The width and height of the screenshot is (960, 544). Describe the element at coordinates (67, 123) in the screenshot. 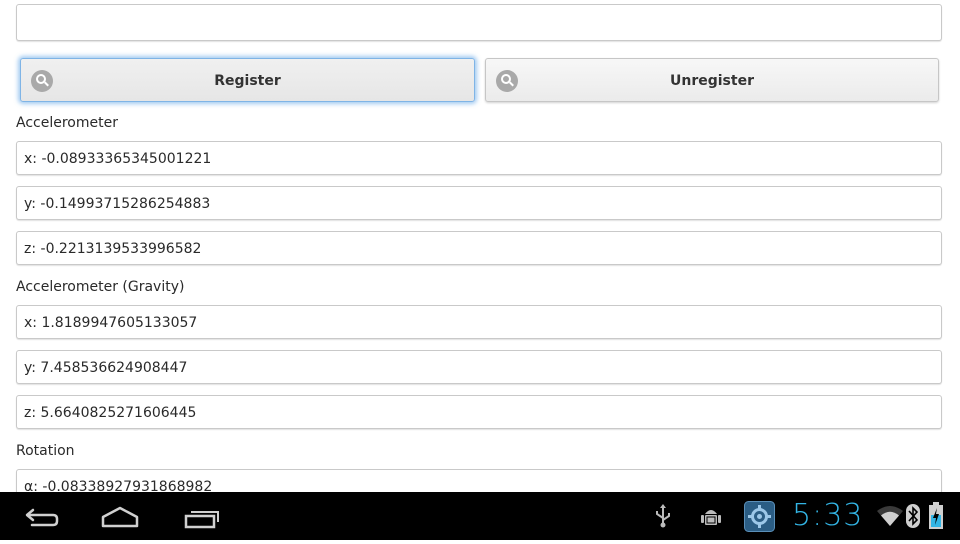

I see `section-title-accelerometer: Accelerometer` at that location.